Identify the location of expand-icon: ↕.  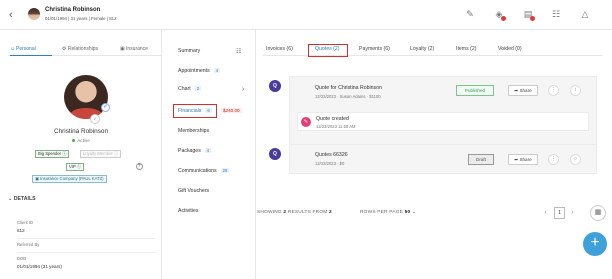
(575, 90).